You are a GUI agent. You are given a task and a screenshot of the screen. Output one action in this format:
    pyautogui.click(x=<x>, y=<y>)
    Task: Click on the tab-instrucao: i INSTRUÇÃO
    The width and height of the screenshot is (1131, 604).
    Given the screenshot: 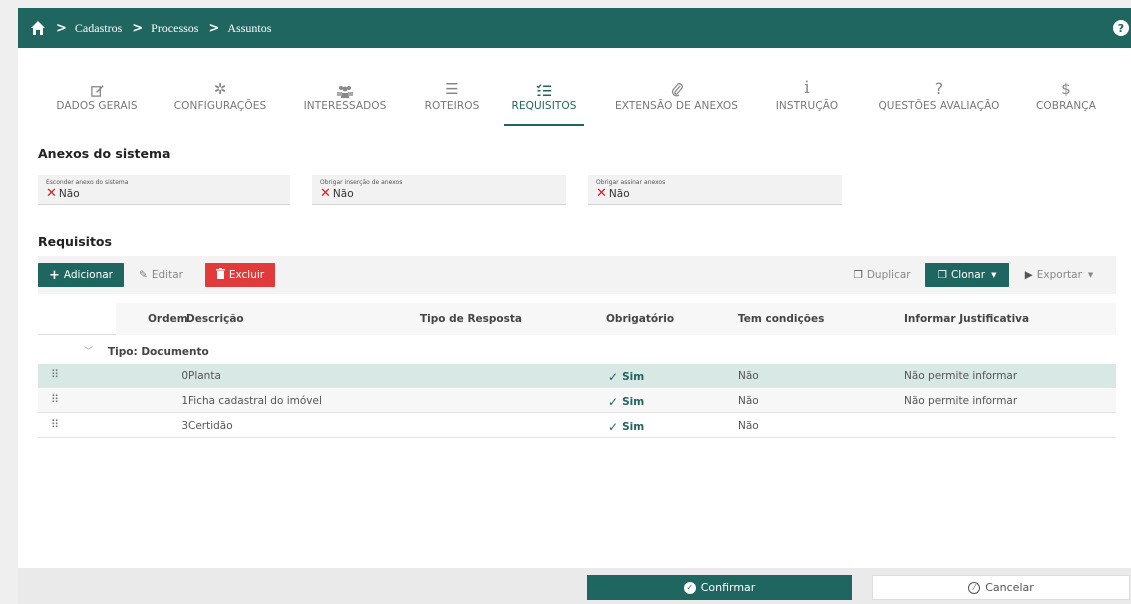 What is the action you would take?
    pyautogui.click(x=807, y=102)
    